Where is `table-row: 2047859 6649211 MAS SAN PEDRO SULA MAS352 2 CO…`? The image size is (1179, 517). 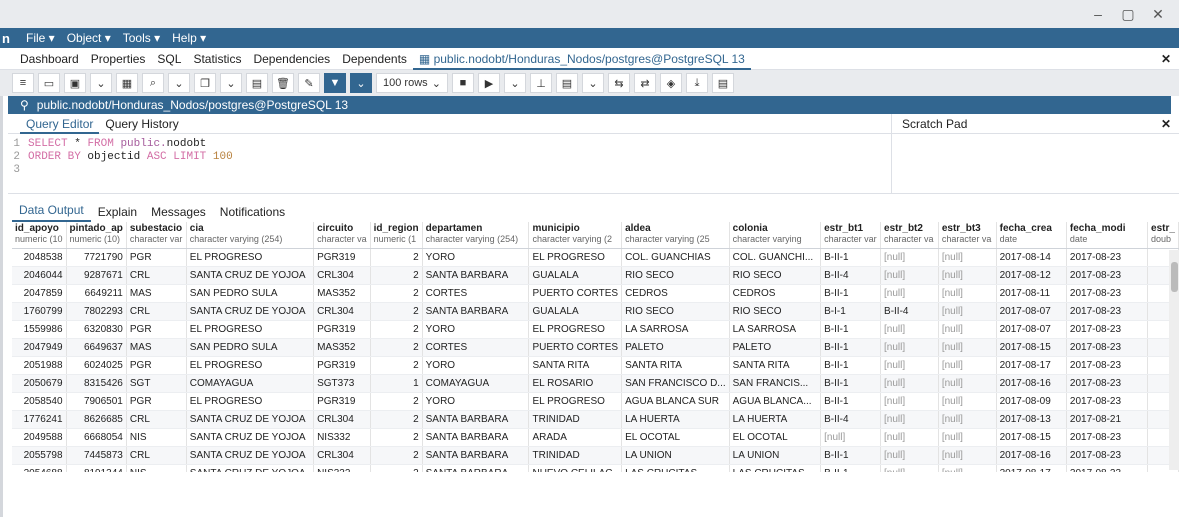 table-row: 2047859 6649211 MAS SAN PEDRO SULA MAS352 2 CO… is located at coordinates (595, 293).